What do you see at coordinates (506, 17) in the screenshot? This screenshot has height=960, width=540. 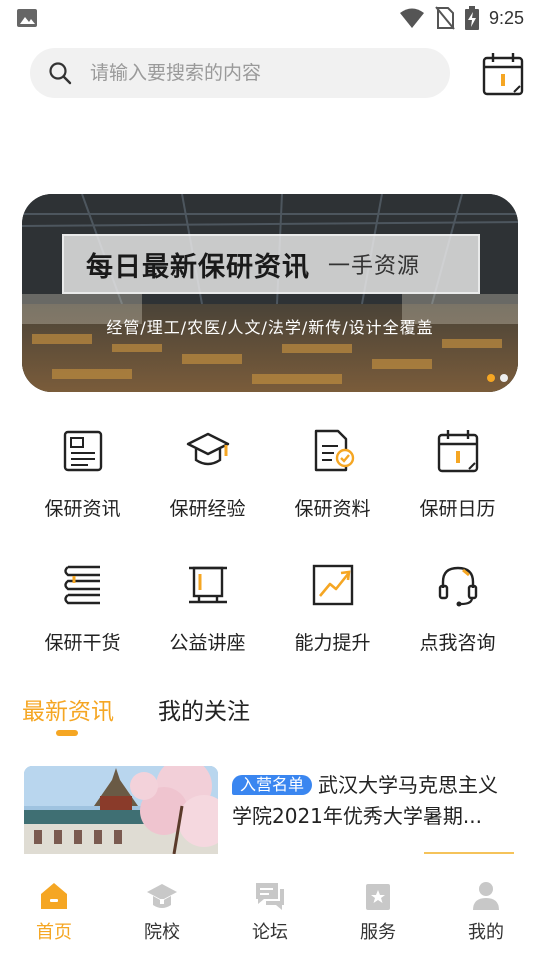 I see `status-time: 9:25` at bounding box center [506, 17].